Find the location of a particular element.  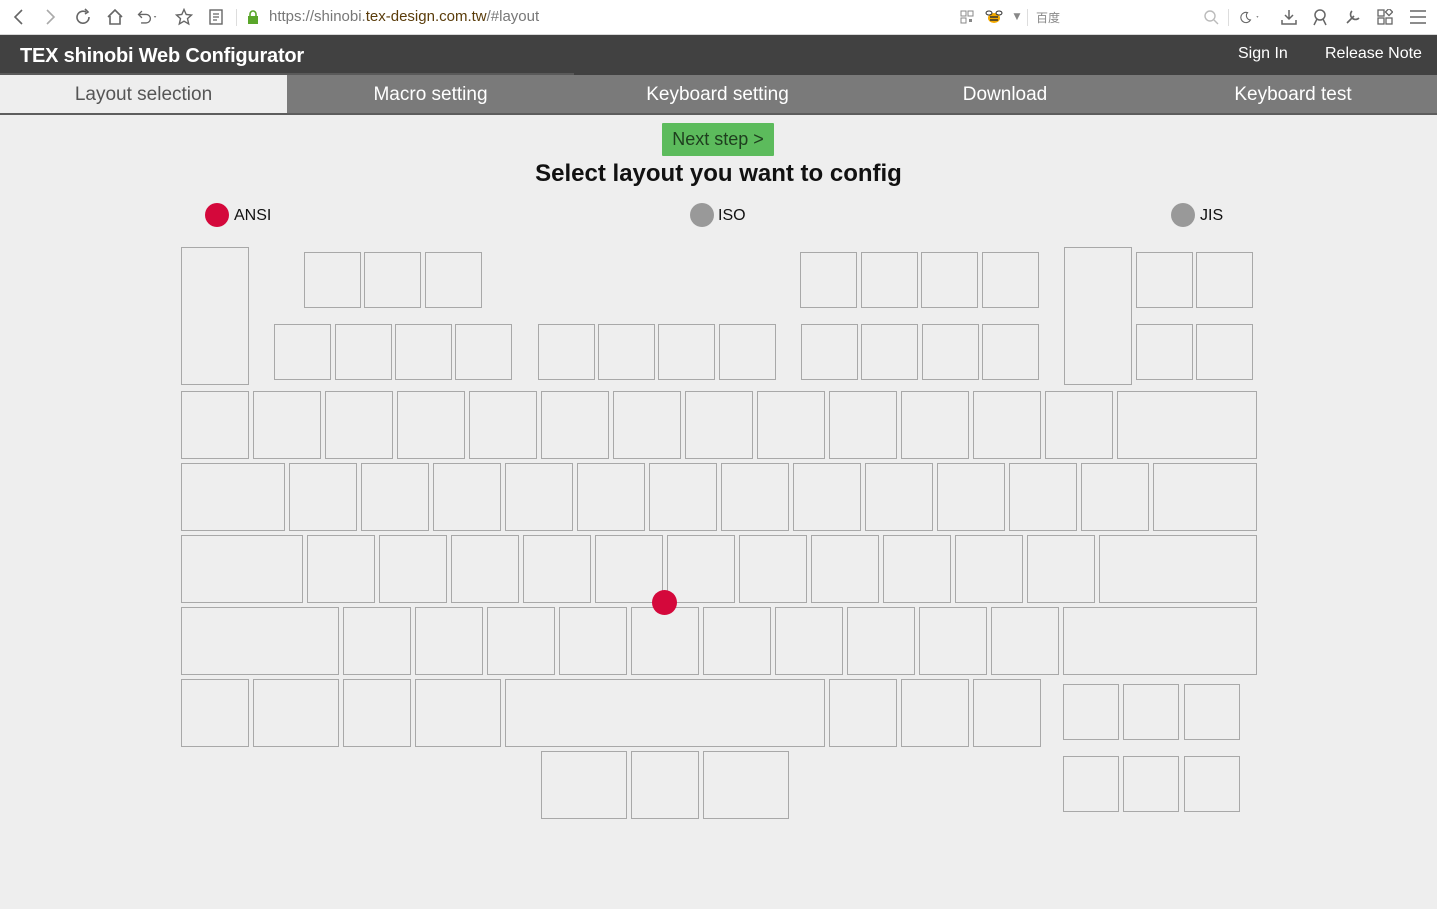

tab-download: Download is located at coordinates (1005, 94).